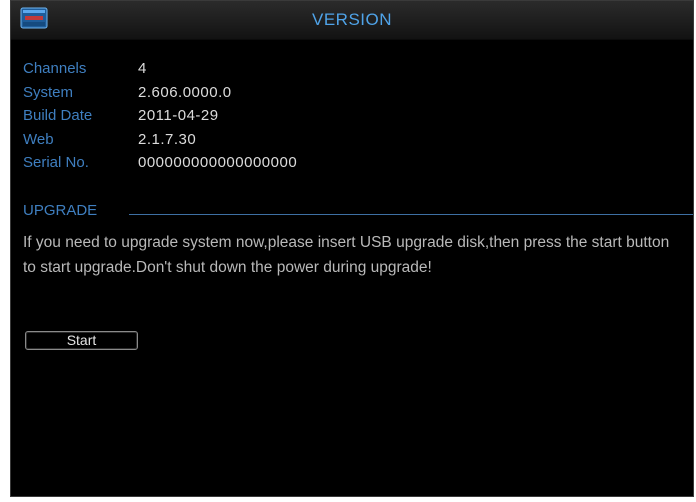 The image size is (696, 502). Describe the element at coordinates (81, 340) in the screenshot. I see `start-button: Start` at that location.